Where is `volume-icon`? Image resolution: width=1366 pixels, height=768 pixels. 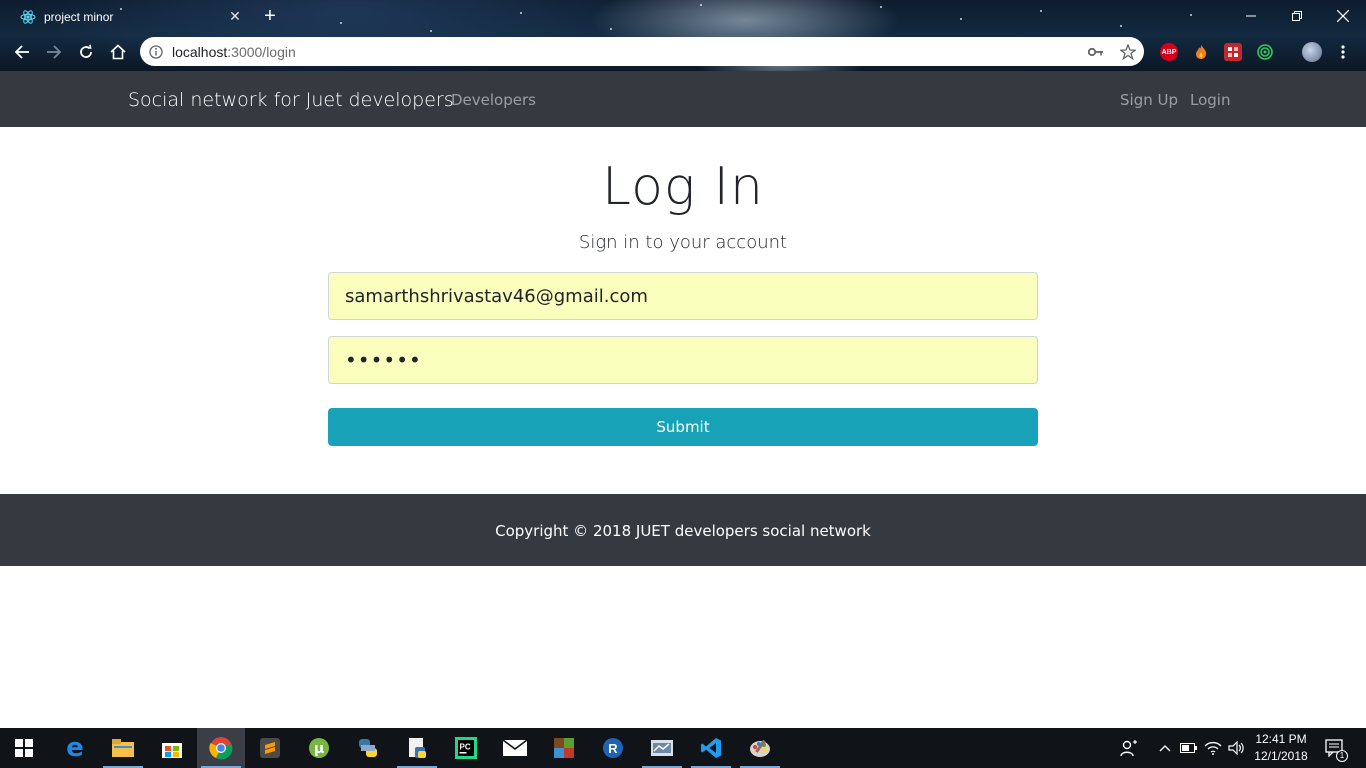
volume-icon is located at coordinates (1237, 748).